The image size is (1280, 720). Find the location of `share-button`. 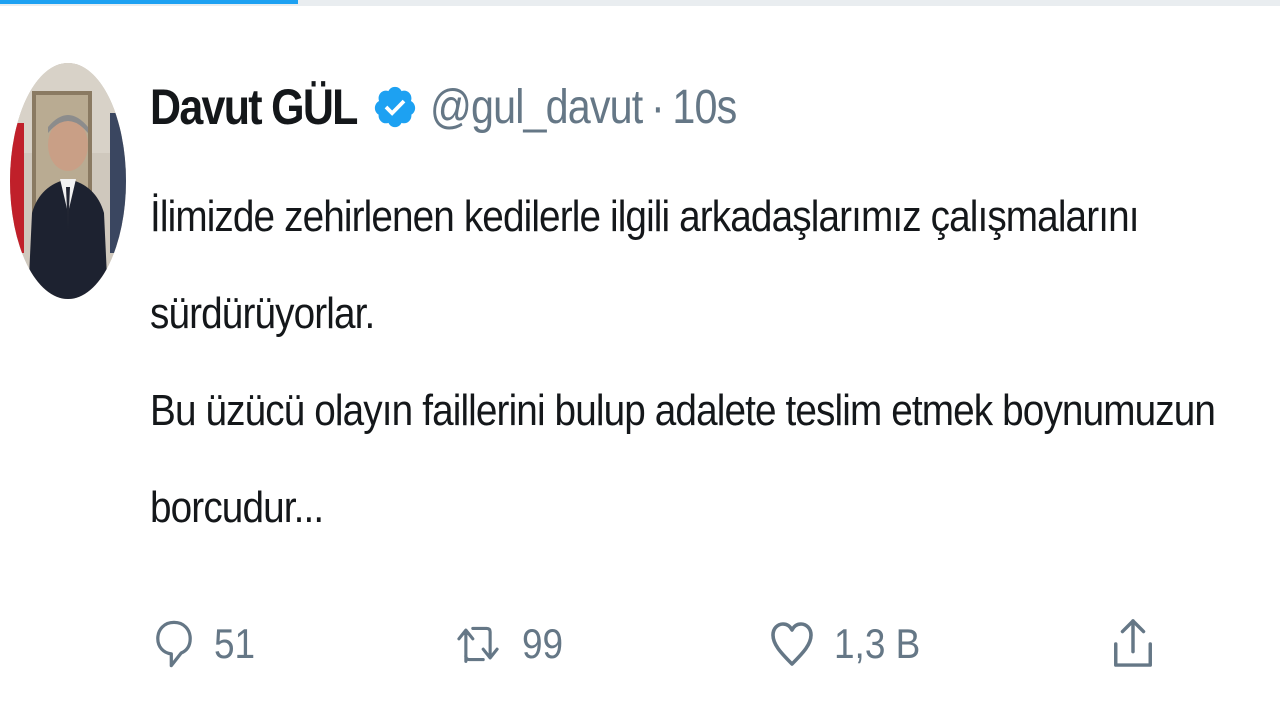

share-button is located at coordinates (1133, 644).